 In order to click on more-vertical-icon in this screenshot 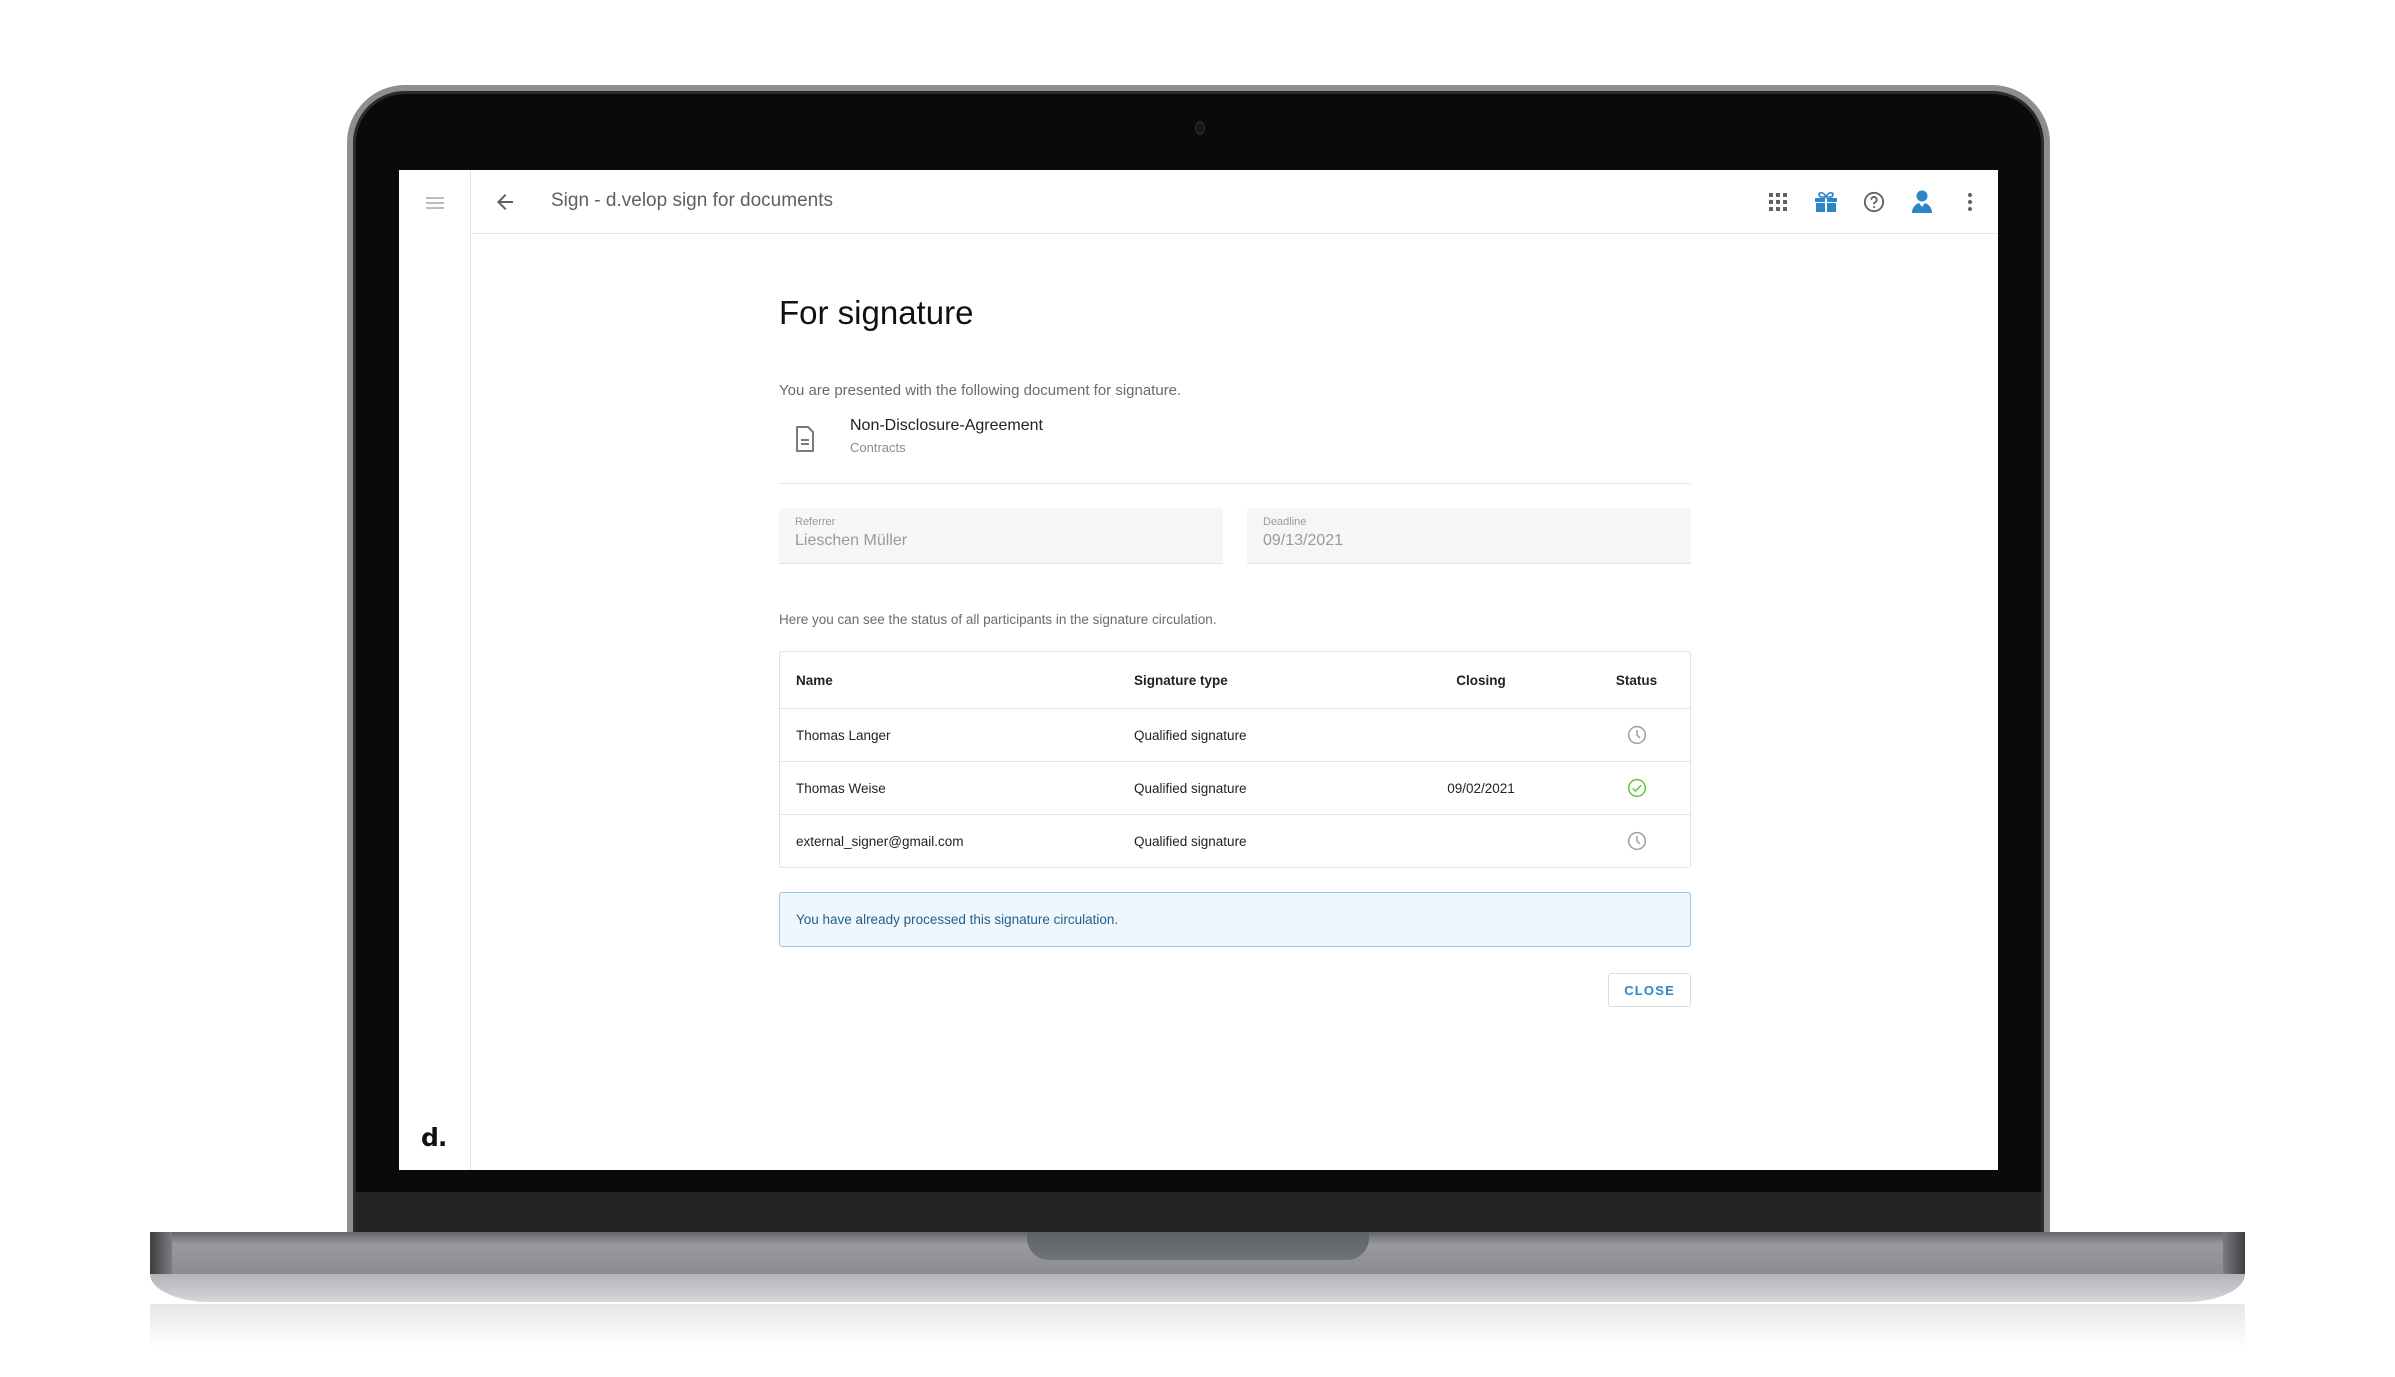, I will do `click(1970, 202)`.